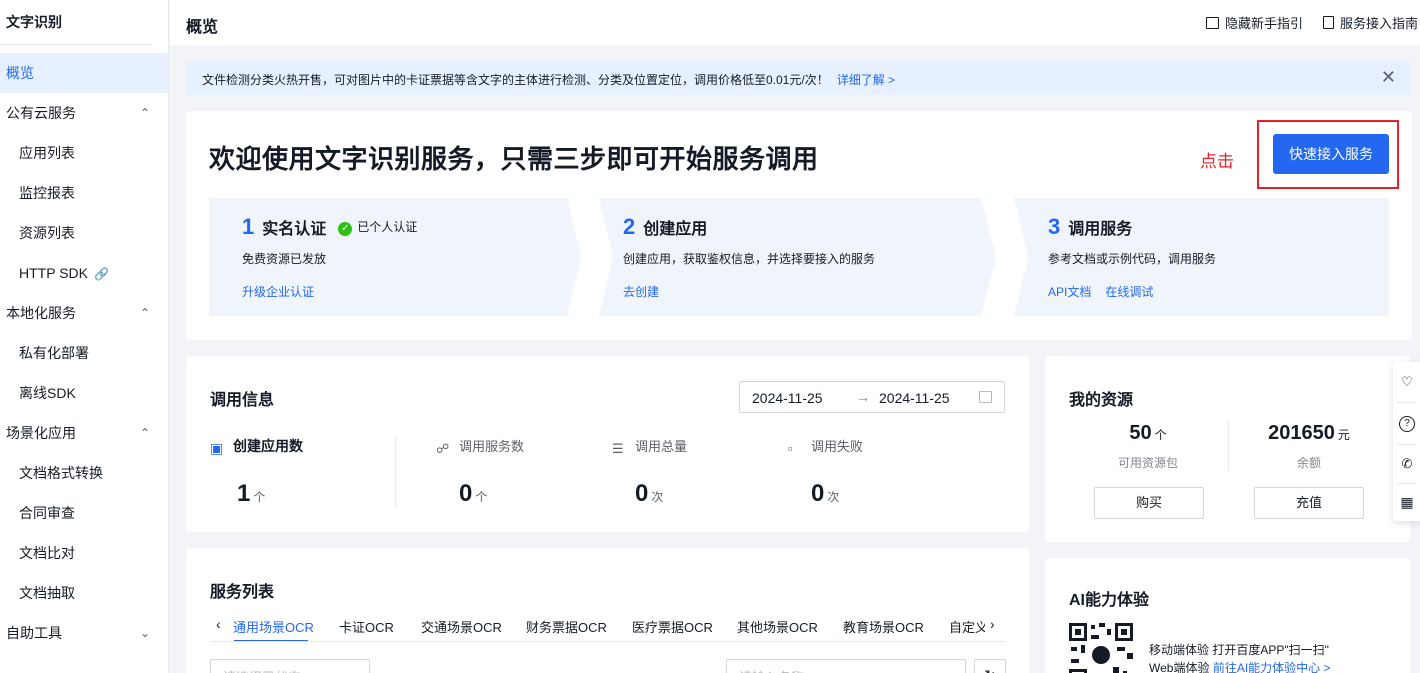  I want to click on step-2-desc: 创建应用，获取鉴权信息，并选择要接入的服务, so click(749, 259).